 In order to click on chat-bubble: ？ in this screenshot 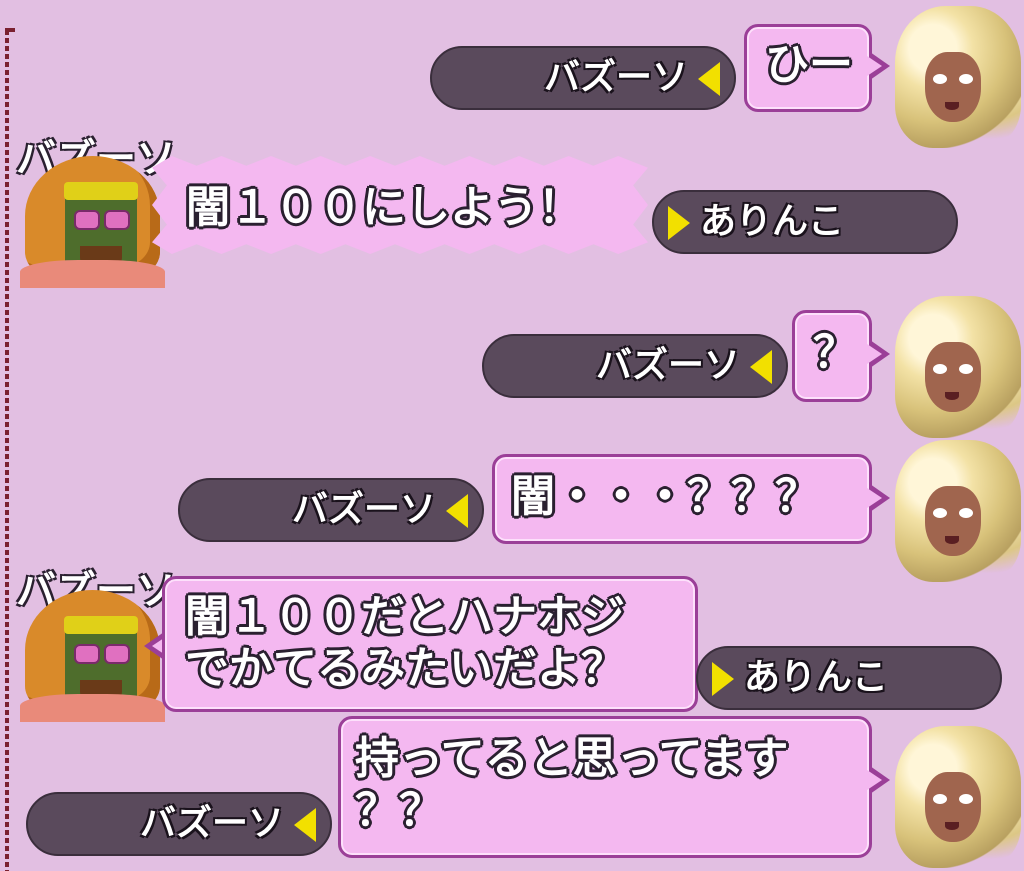, I will do `click(832, 356)`.